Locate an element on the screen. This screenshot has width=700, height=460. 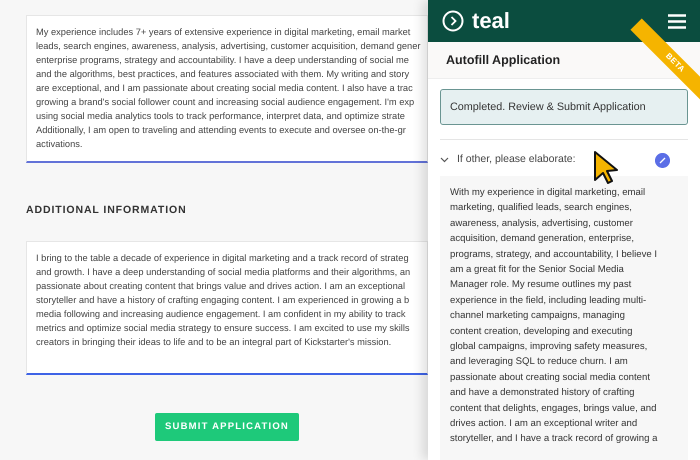
text-line: activations. is located at coordinates (59, 144).